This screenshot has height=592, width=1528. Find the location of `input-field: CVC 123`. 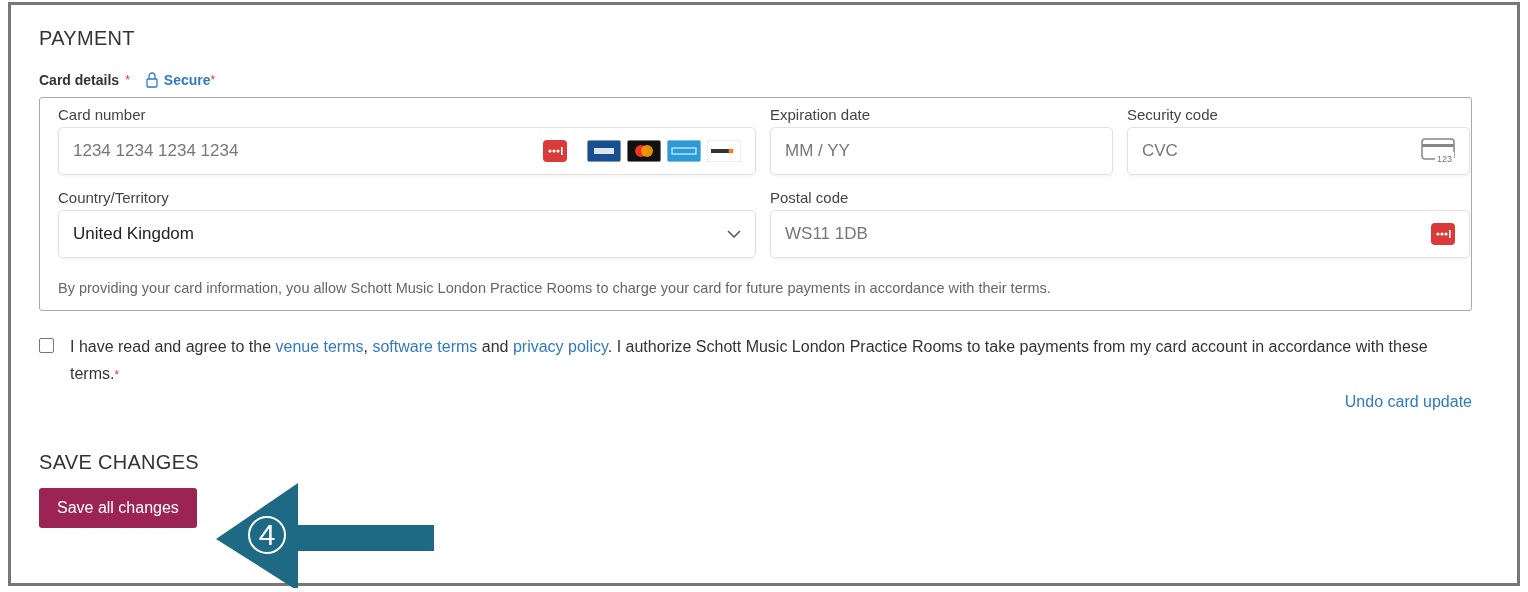

input-field: CVC 123 is located at coordinates (1298, 151).